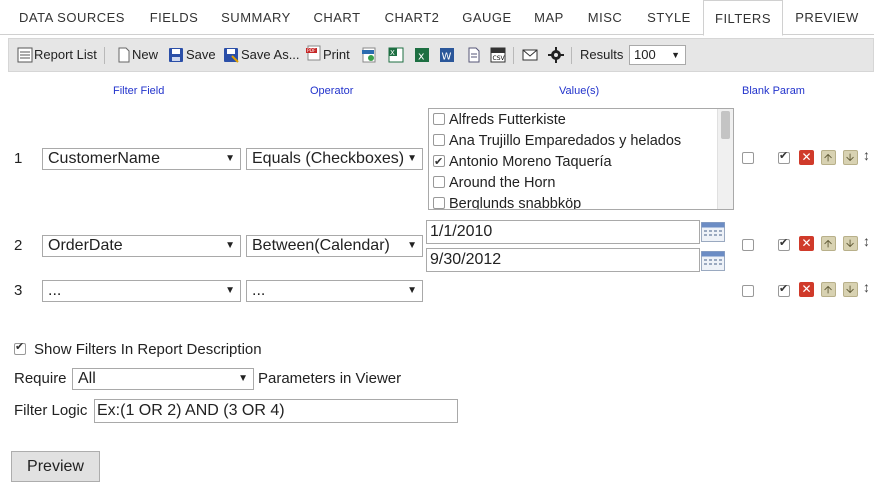 The height and width of the screenshot is (486, 874). Describe the element at coordinates (18, 158) in the screenshot. I see `filter-row-number: 1` at that location.